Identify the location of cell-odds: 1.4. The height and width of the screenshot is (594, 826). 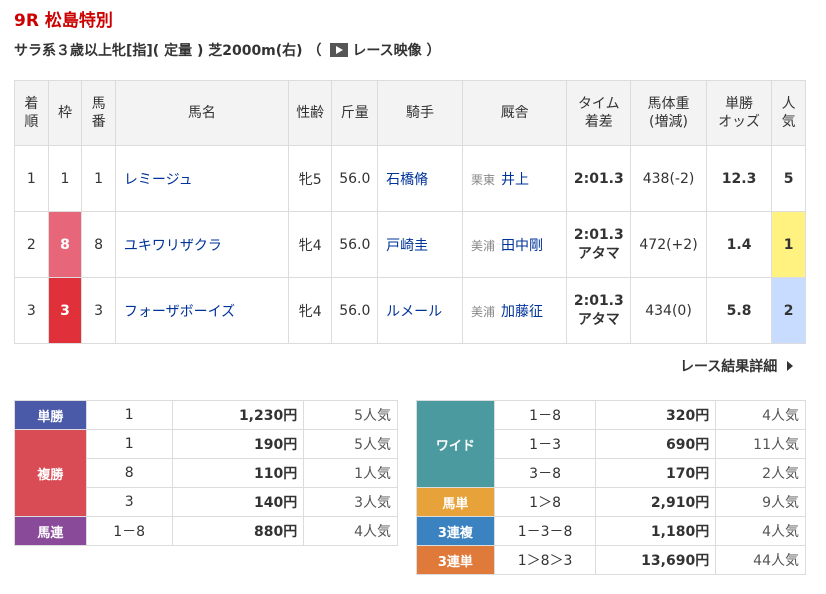
(739, 244).